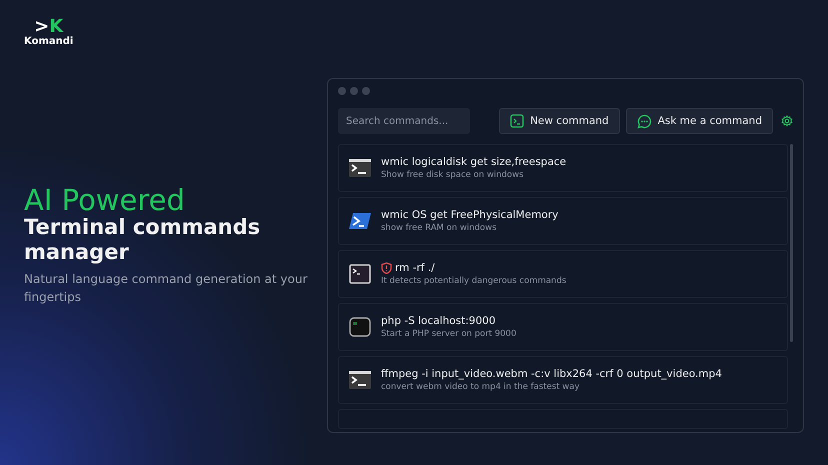 The width and height of the screenshot is (828, 465). What do you see at coordinates (448, 334) in the screenshot?
I see `command-description: Start a PHP server on port 9000` at bounding box center [448, 334].